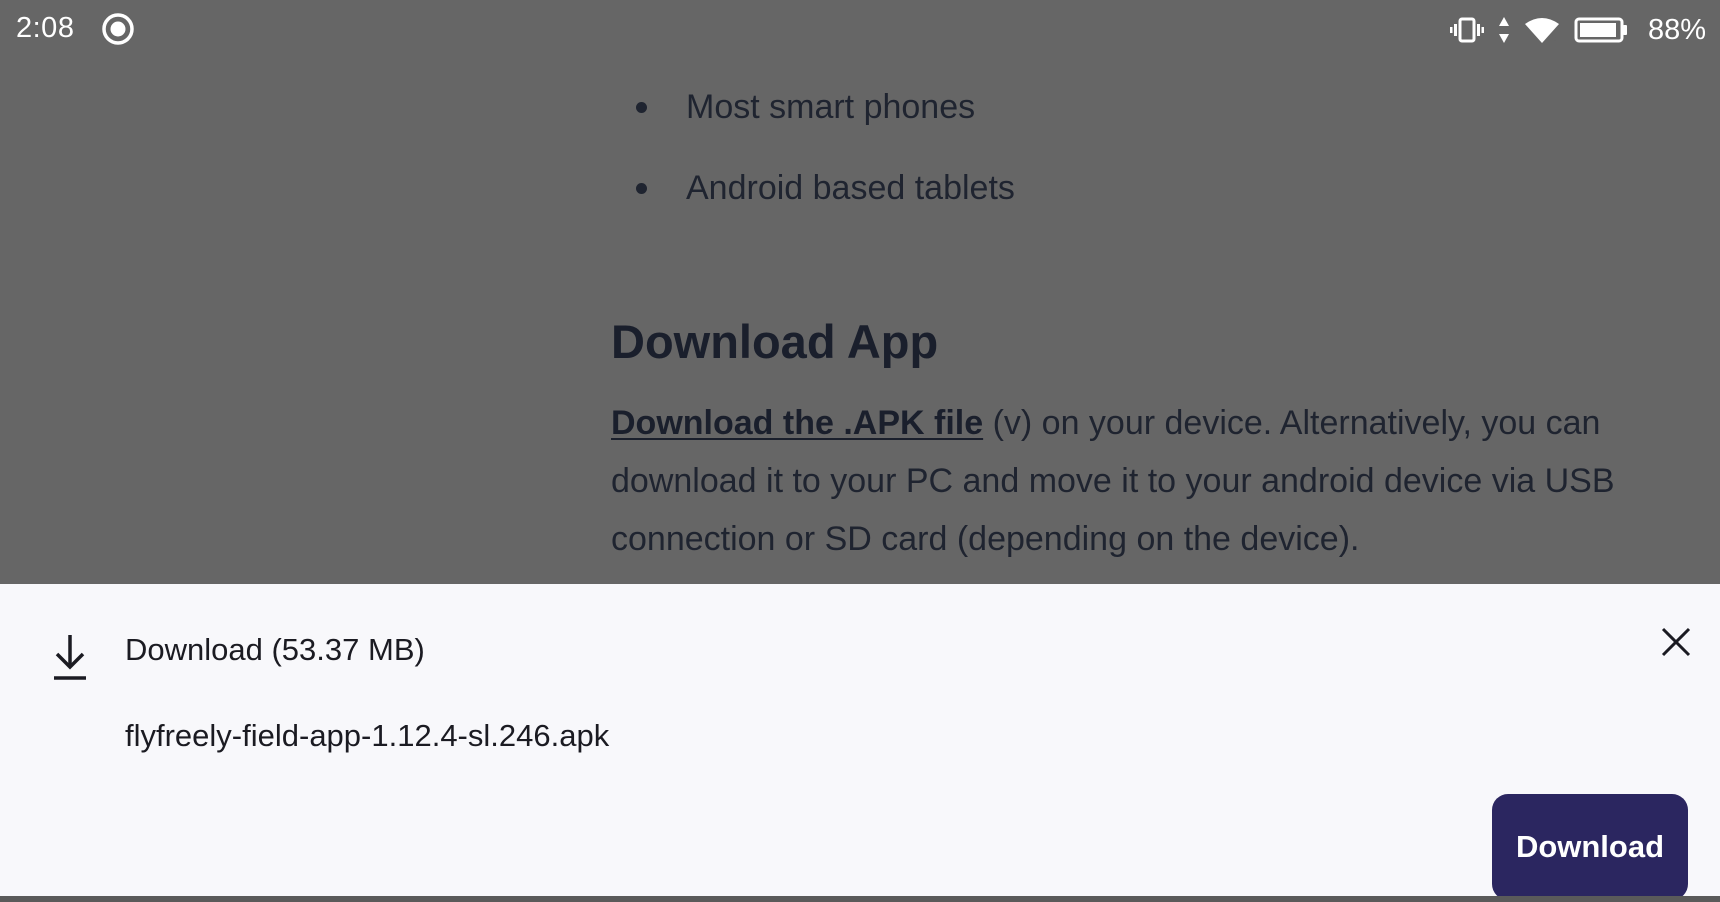  Describe the element at coordinates (850, 188) in the screenshot. I see `list-item-text: Android based tablets` at that location.